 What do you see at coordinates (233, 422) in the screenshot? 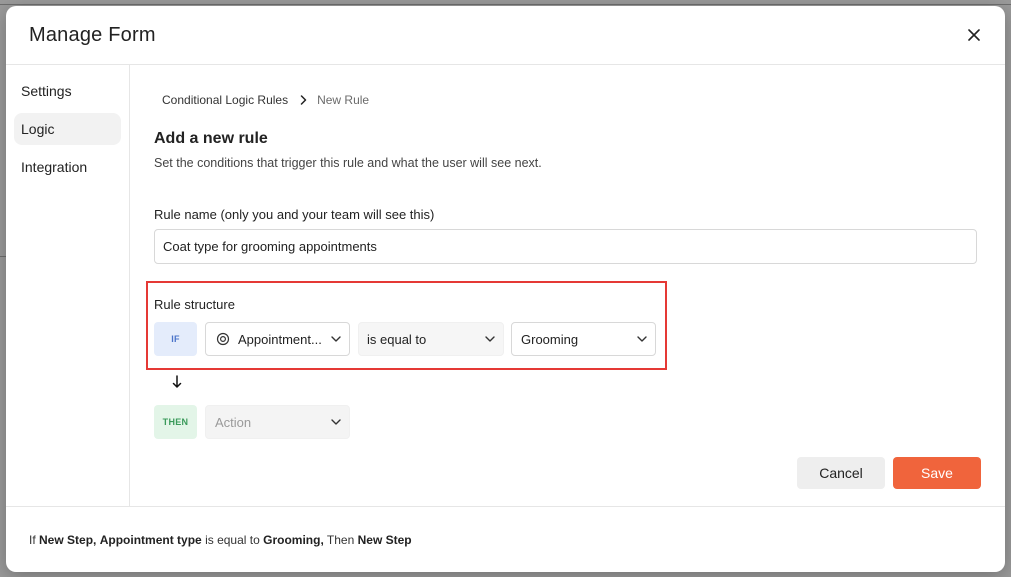
I see `action-select-placeholder: Action` at bounding box center [233, 422].